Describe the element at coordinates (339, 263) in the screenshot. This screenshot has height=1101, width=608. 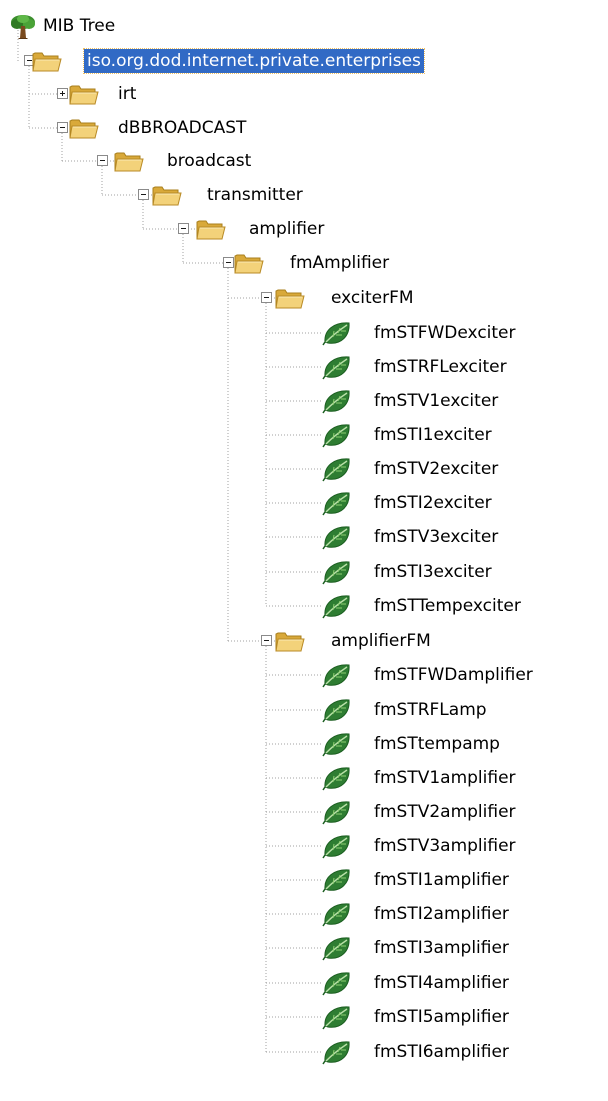
I see `tree-node-label: fmAmplifier` at that location.